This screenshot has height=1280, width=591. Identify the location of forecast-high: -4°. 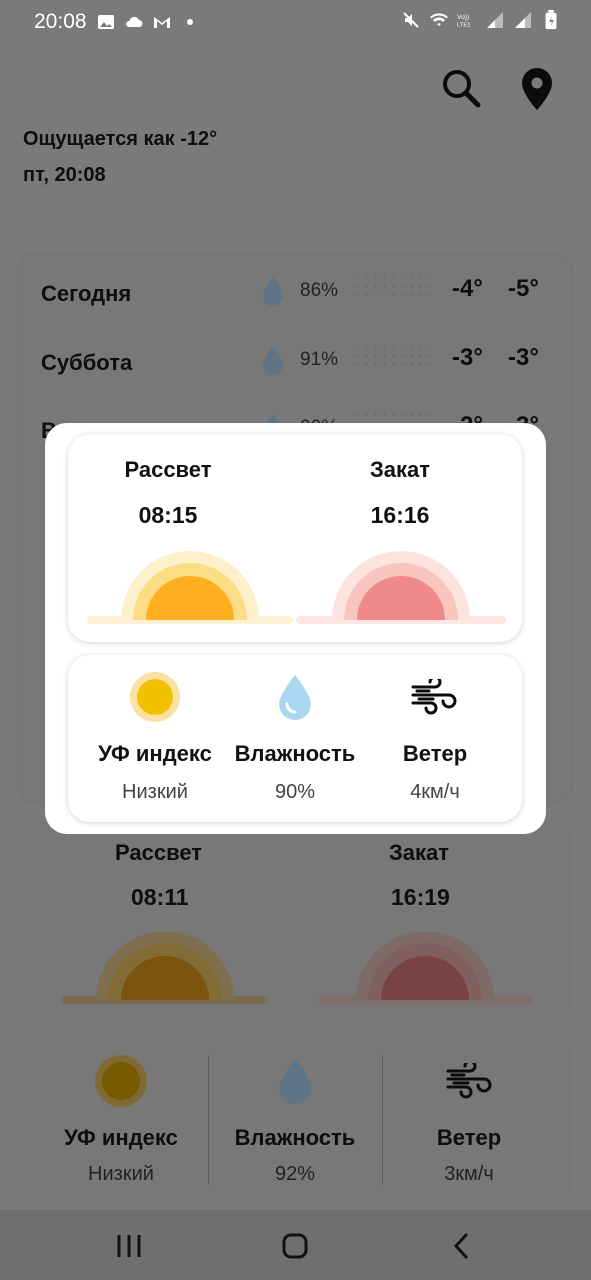
(467, 288).